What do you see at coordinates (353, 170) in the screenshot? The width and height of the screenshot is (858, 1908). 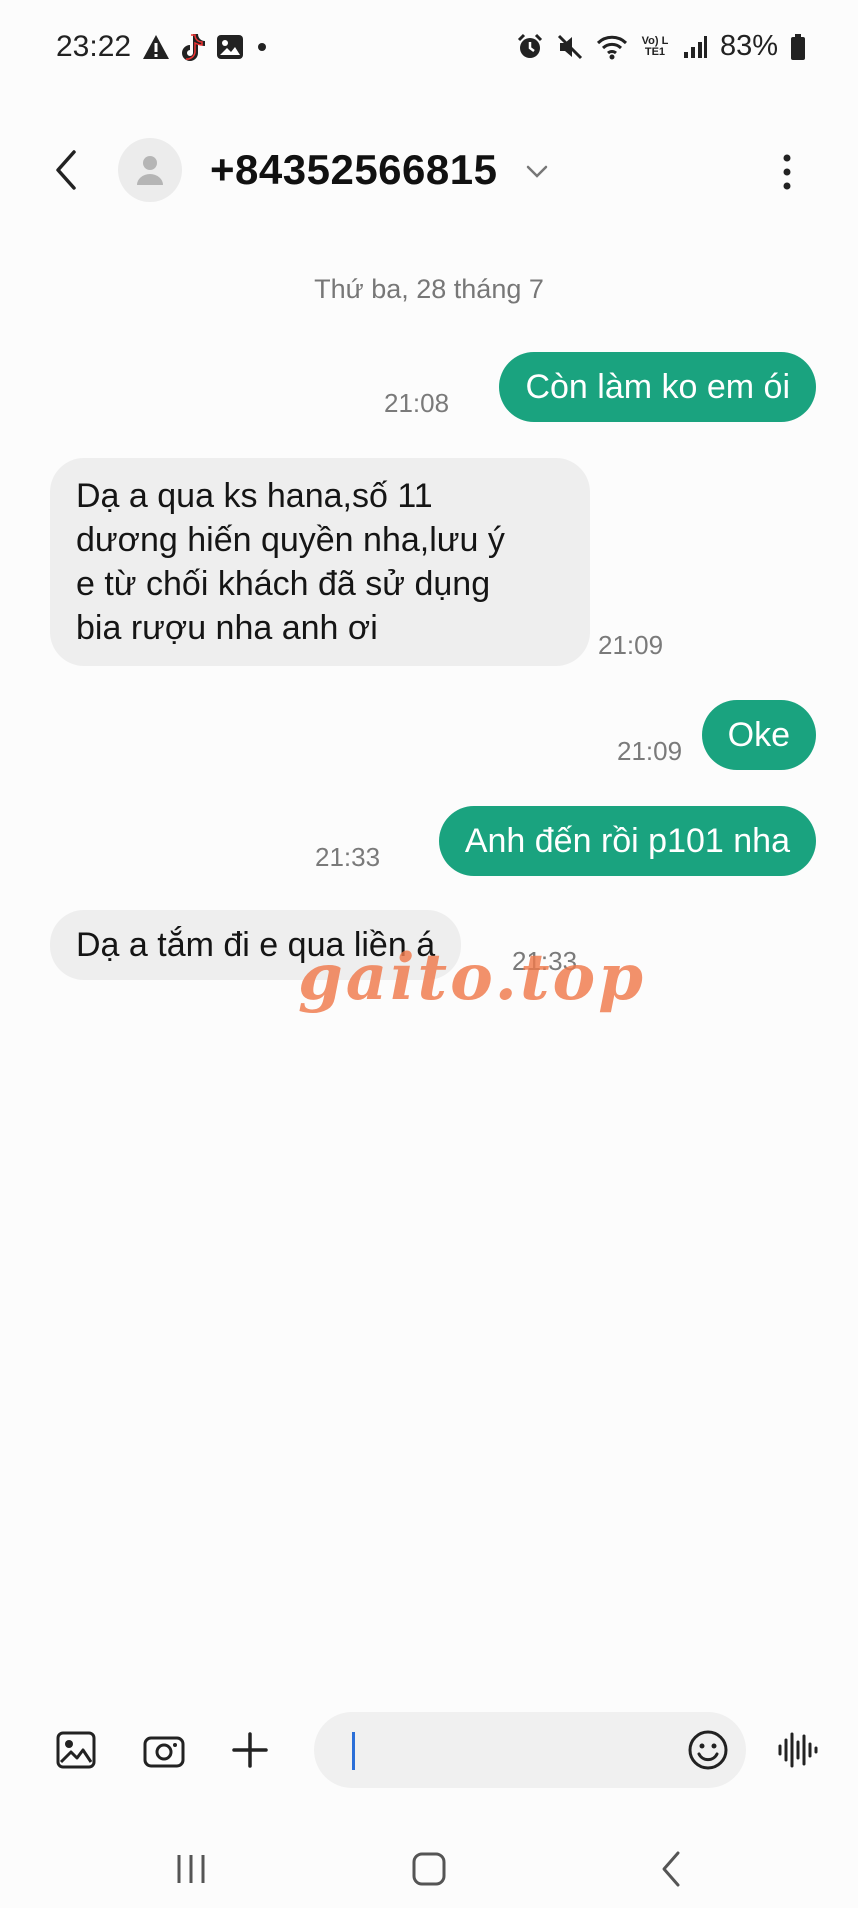 I see `contact-name: +84352566815` at bounding box center [353, 170].